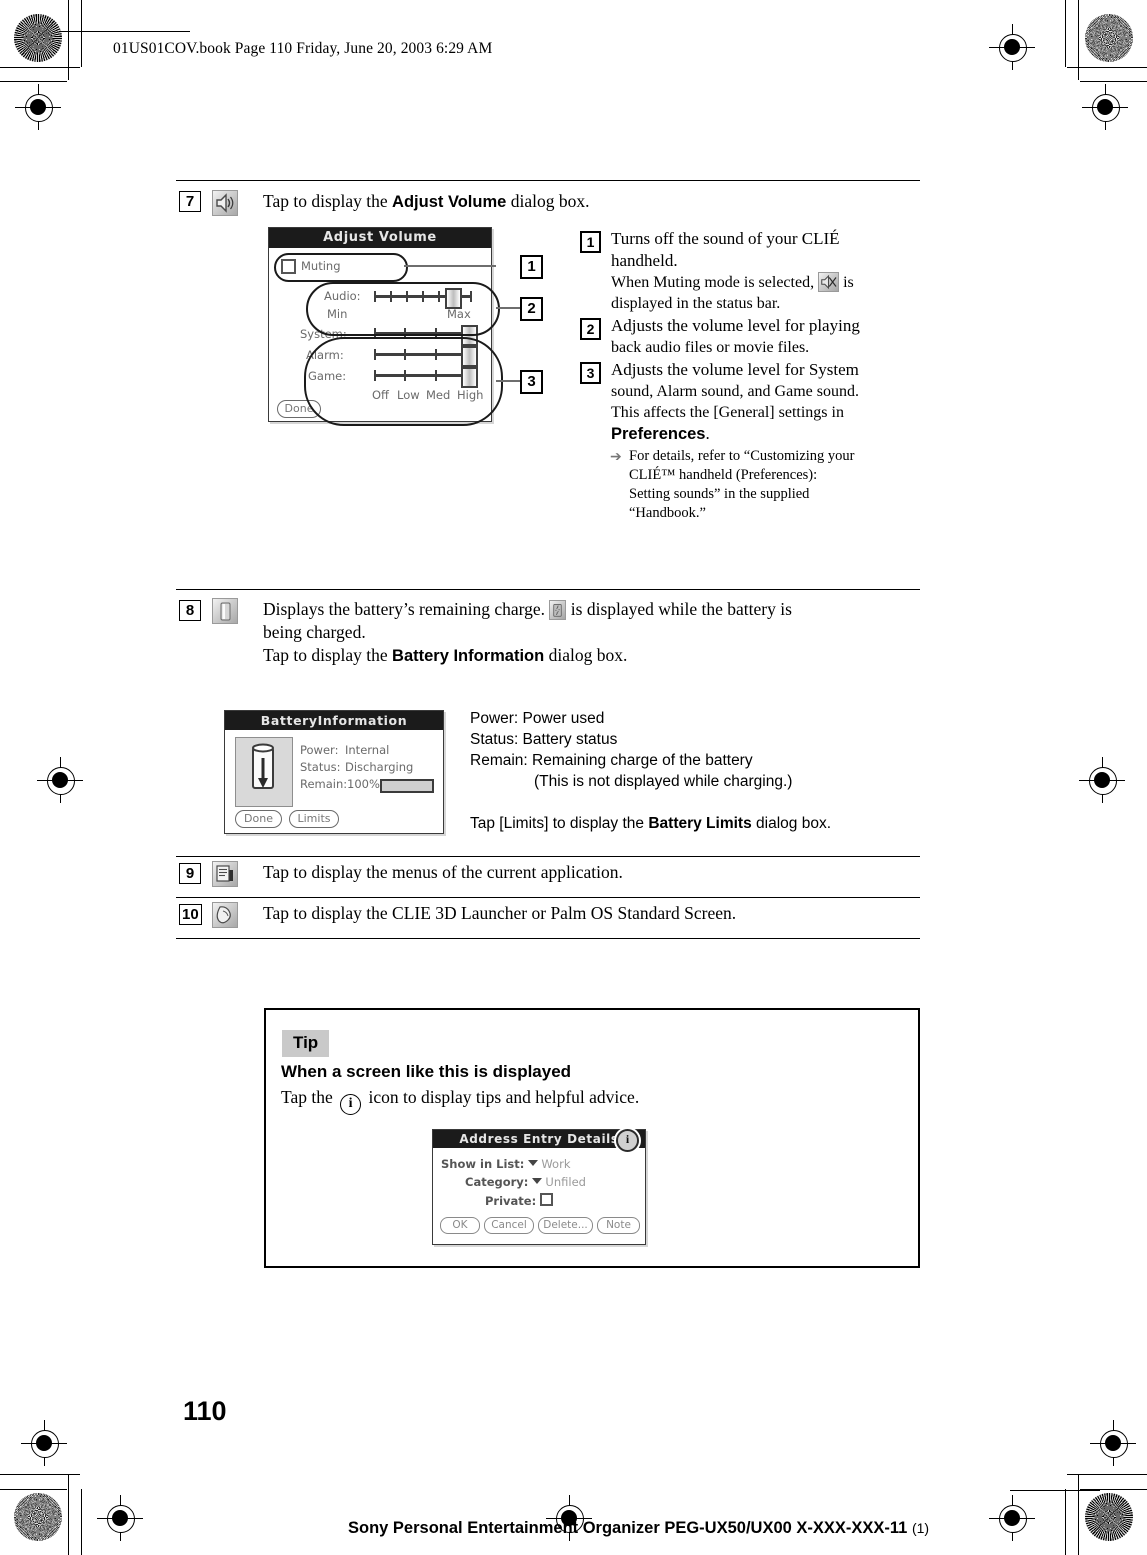  What do you see at coordinates (707, 433) in the screenshot?
I see `explanation-3-line-4-after: .` at bounding box center [707, 433].